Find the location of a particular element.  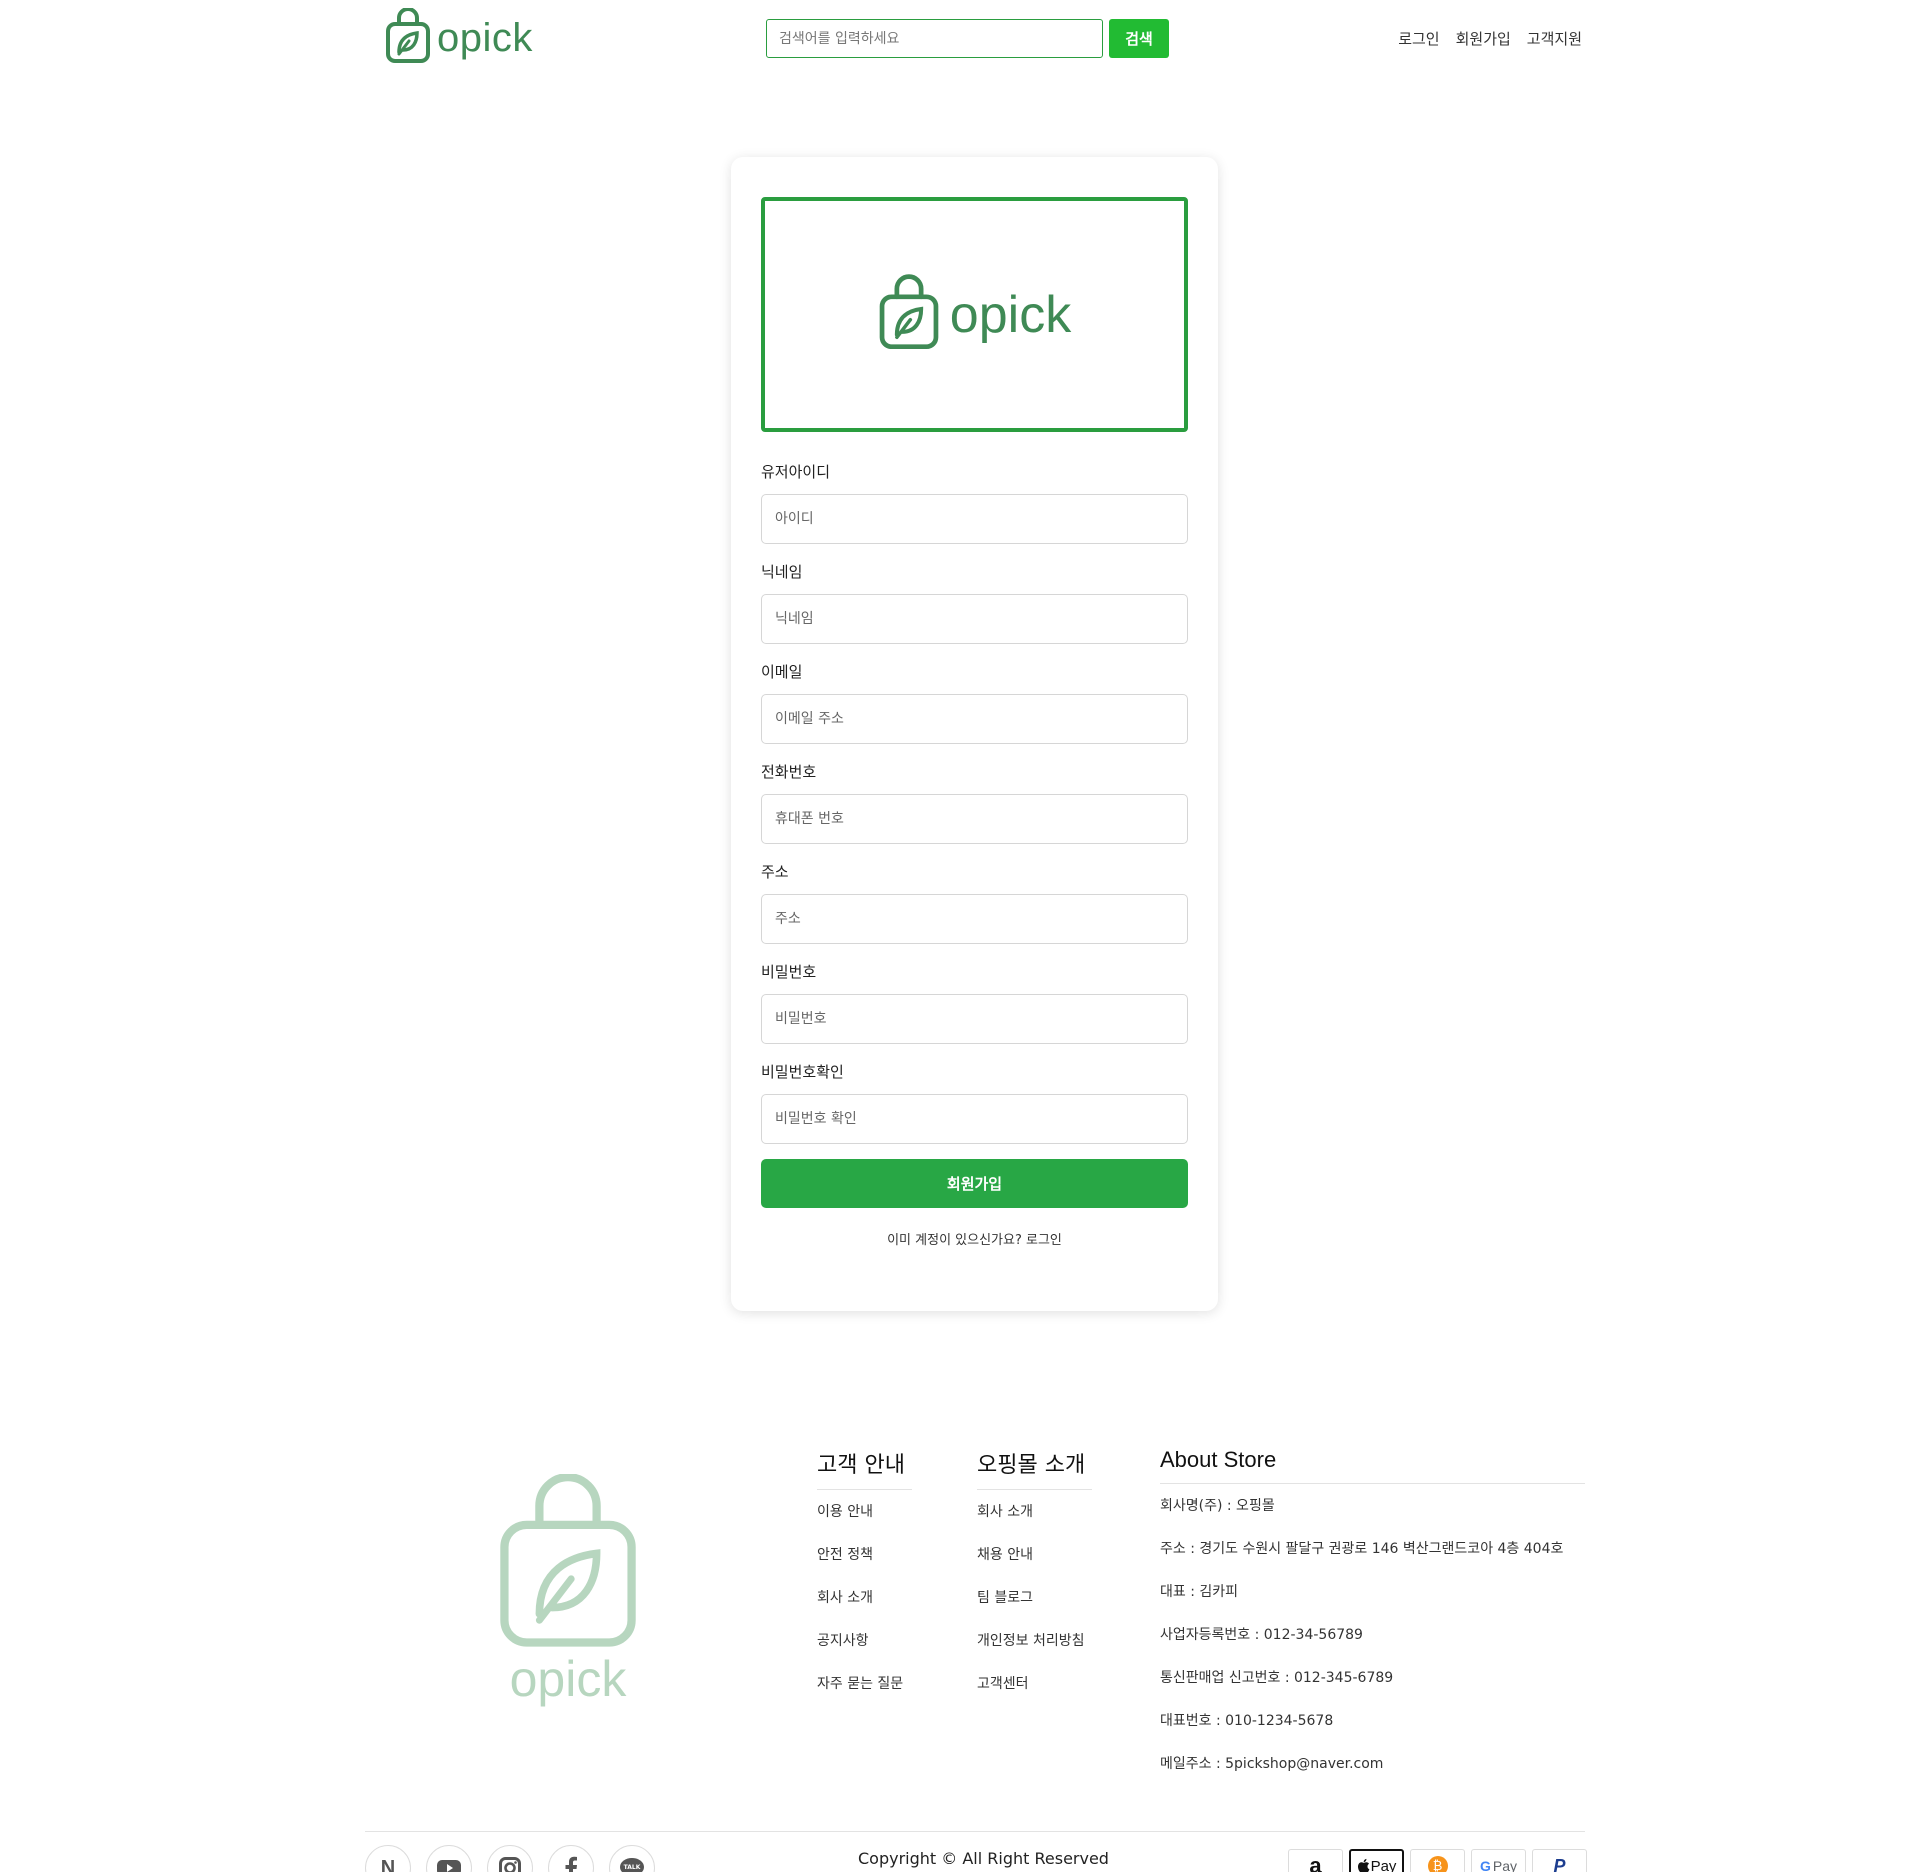

brand-banner: opick is located at coordinates (974, 314).